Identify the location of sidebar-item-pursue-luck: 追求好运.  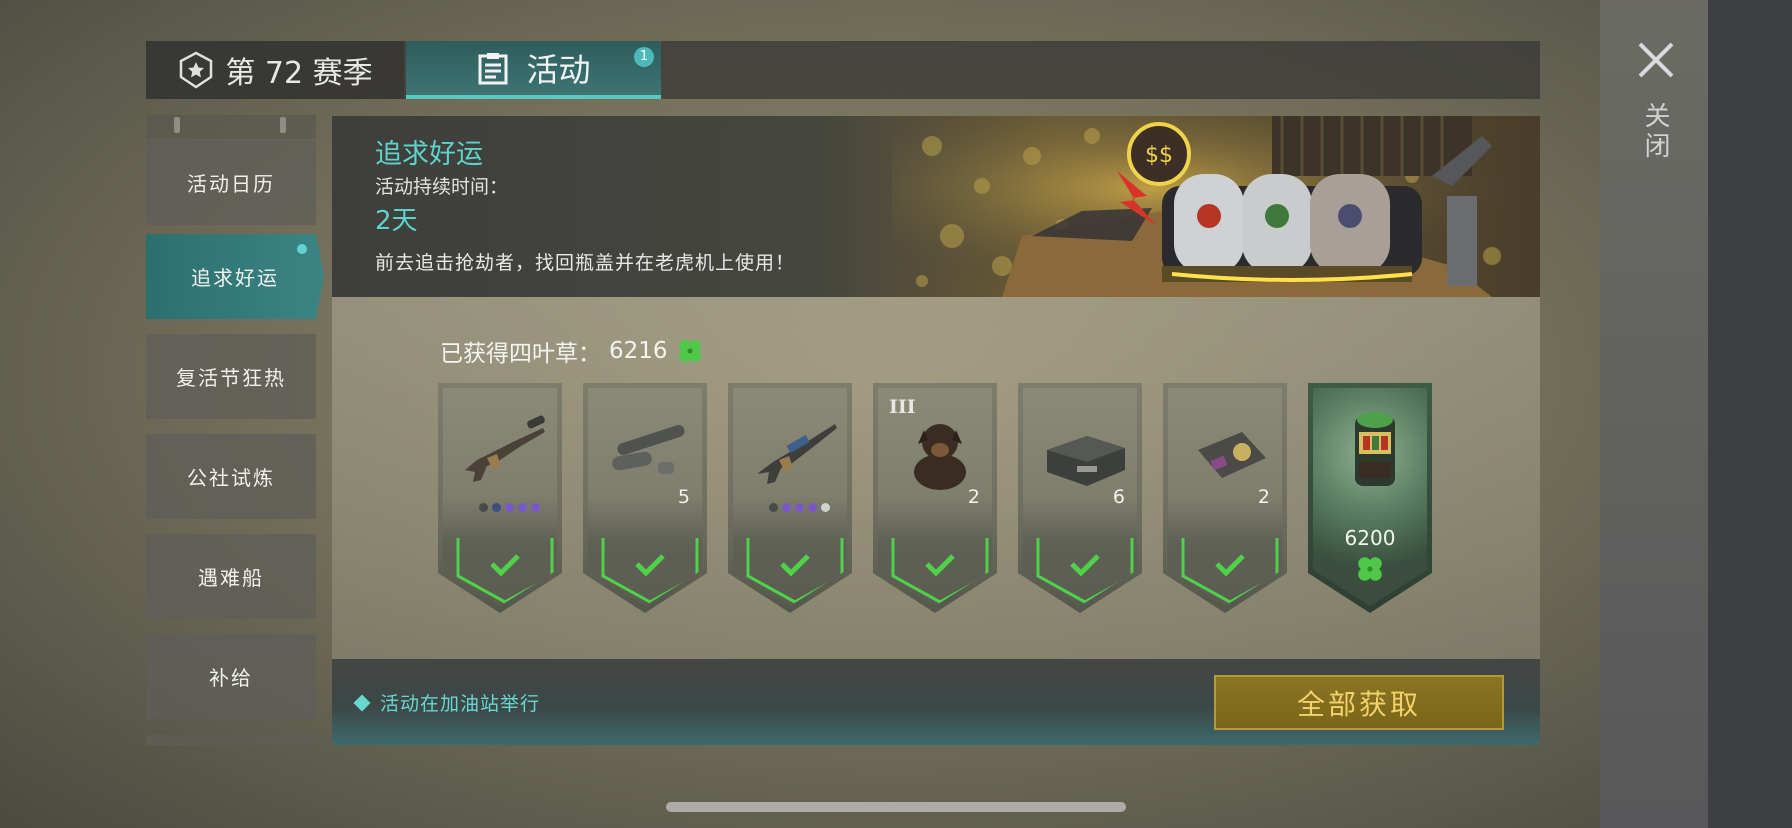
(235, 276).